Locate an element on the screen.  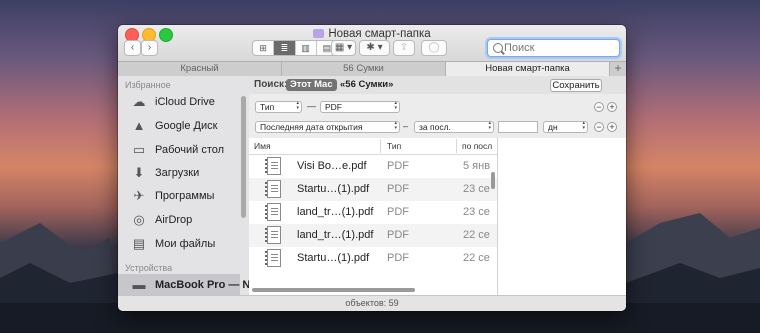
downloads-icon: ⬇ is located at coordinates (139, 172).